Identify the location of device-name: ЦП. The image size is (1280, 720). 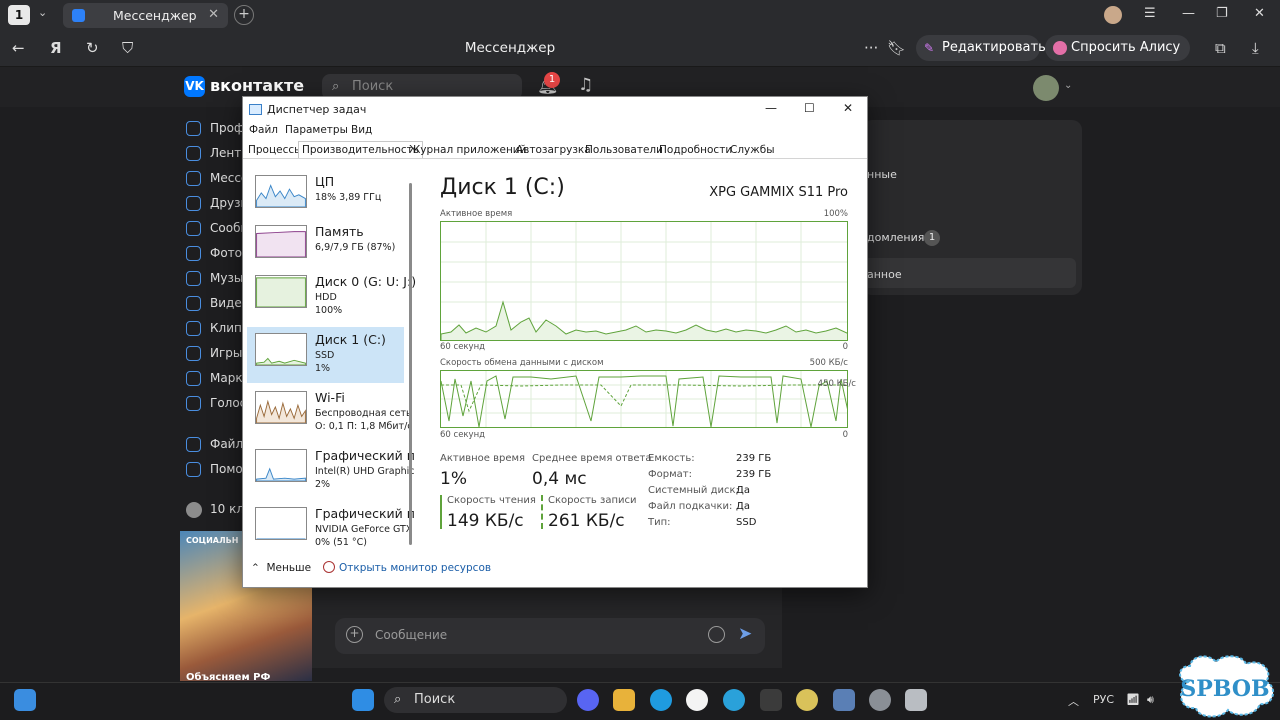
(325, 181).